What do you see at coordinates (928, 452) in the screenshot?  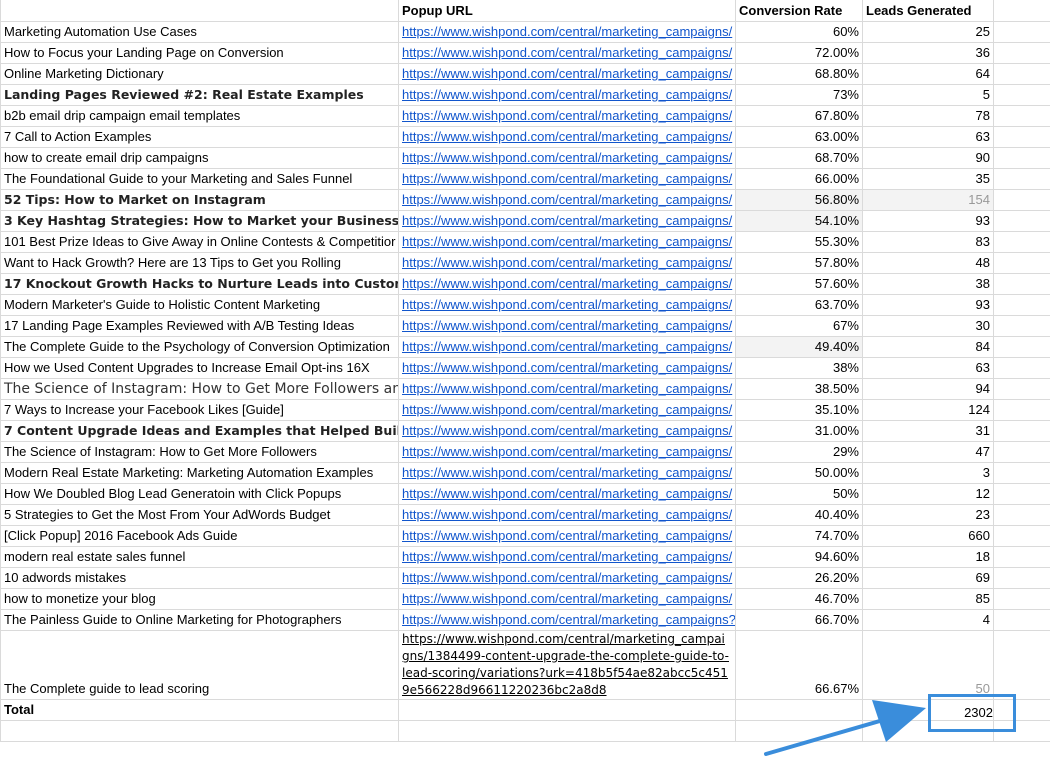 I see `leads-cell: 47` at bounding box center [928, 452].